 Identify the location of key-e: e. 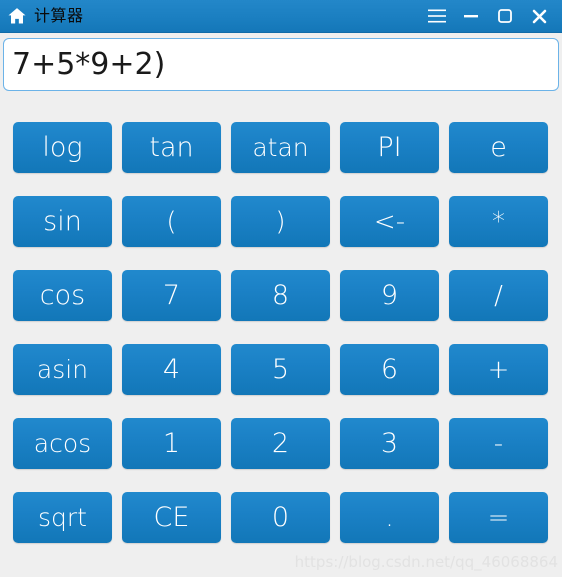
(498, 147).